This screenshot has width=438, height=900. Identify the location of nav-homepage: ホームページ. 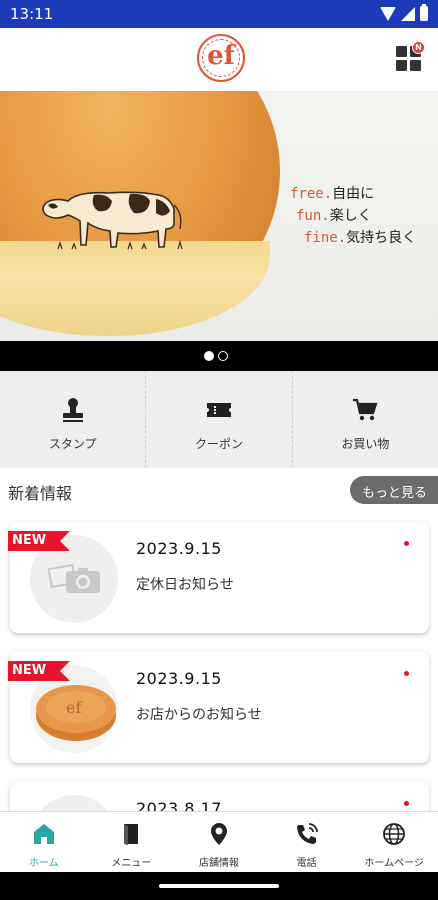
(394, 842).